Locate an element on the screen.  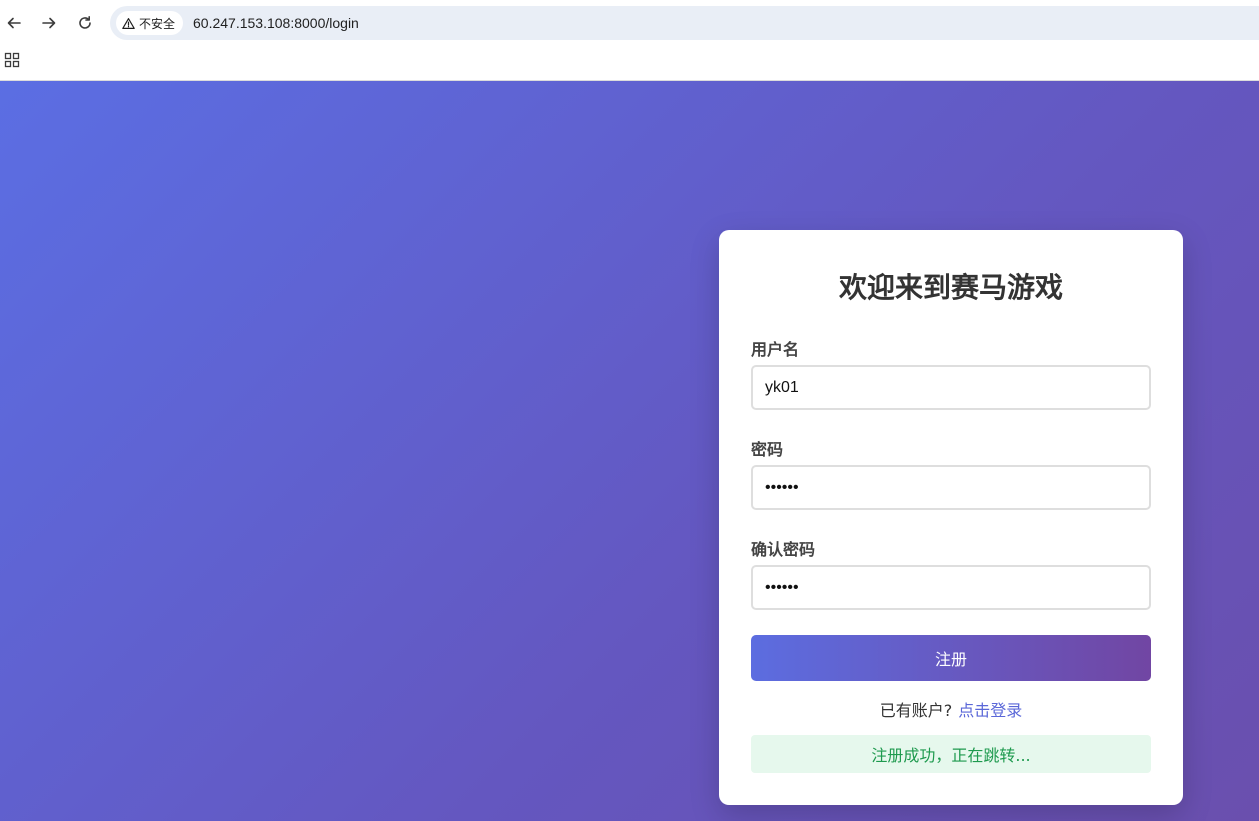
reload-button is located at coordinates (85, 23).